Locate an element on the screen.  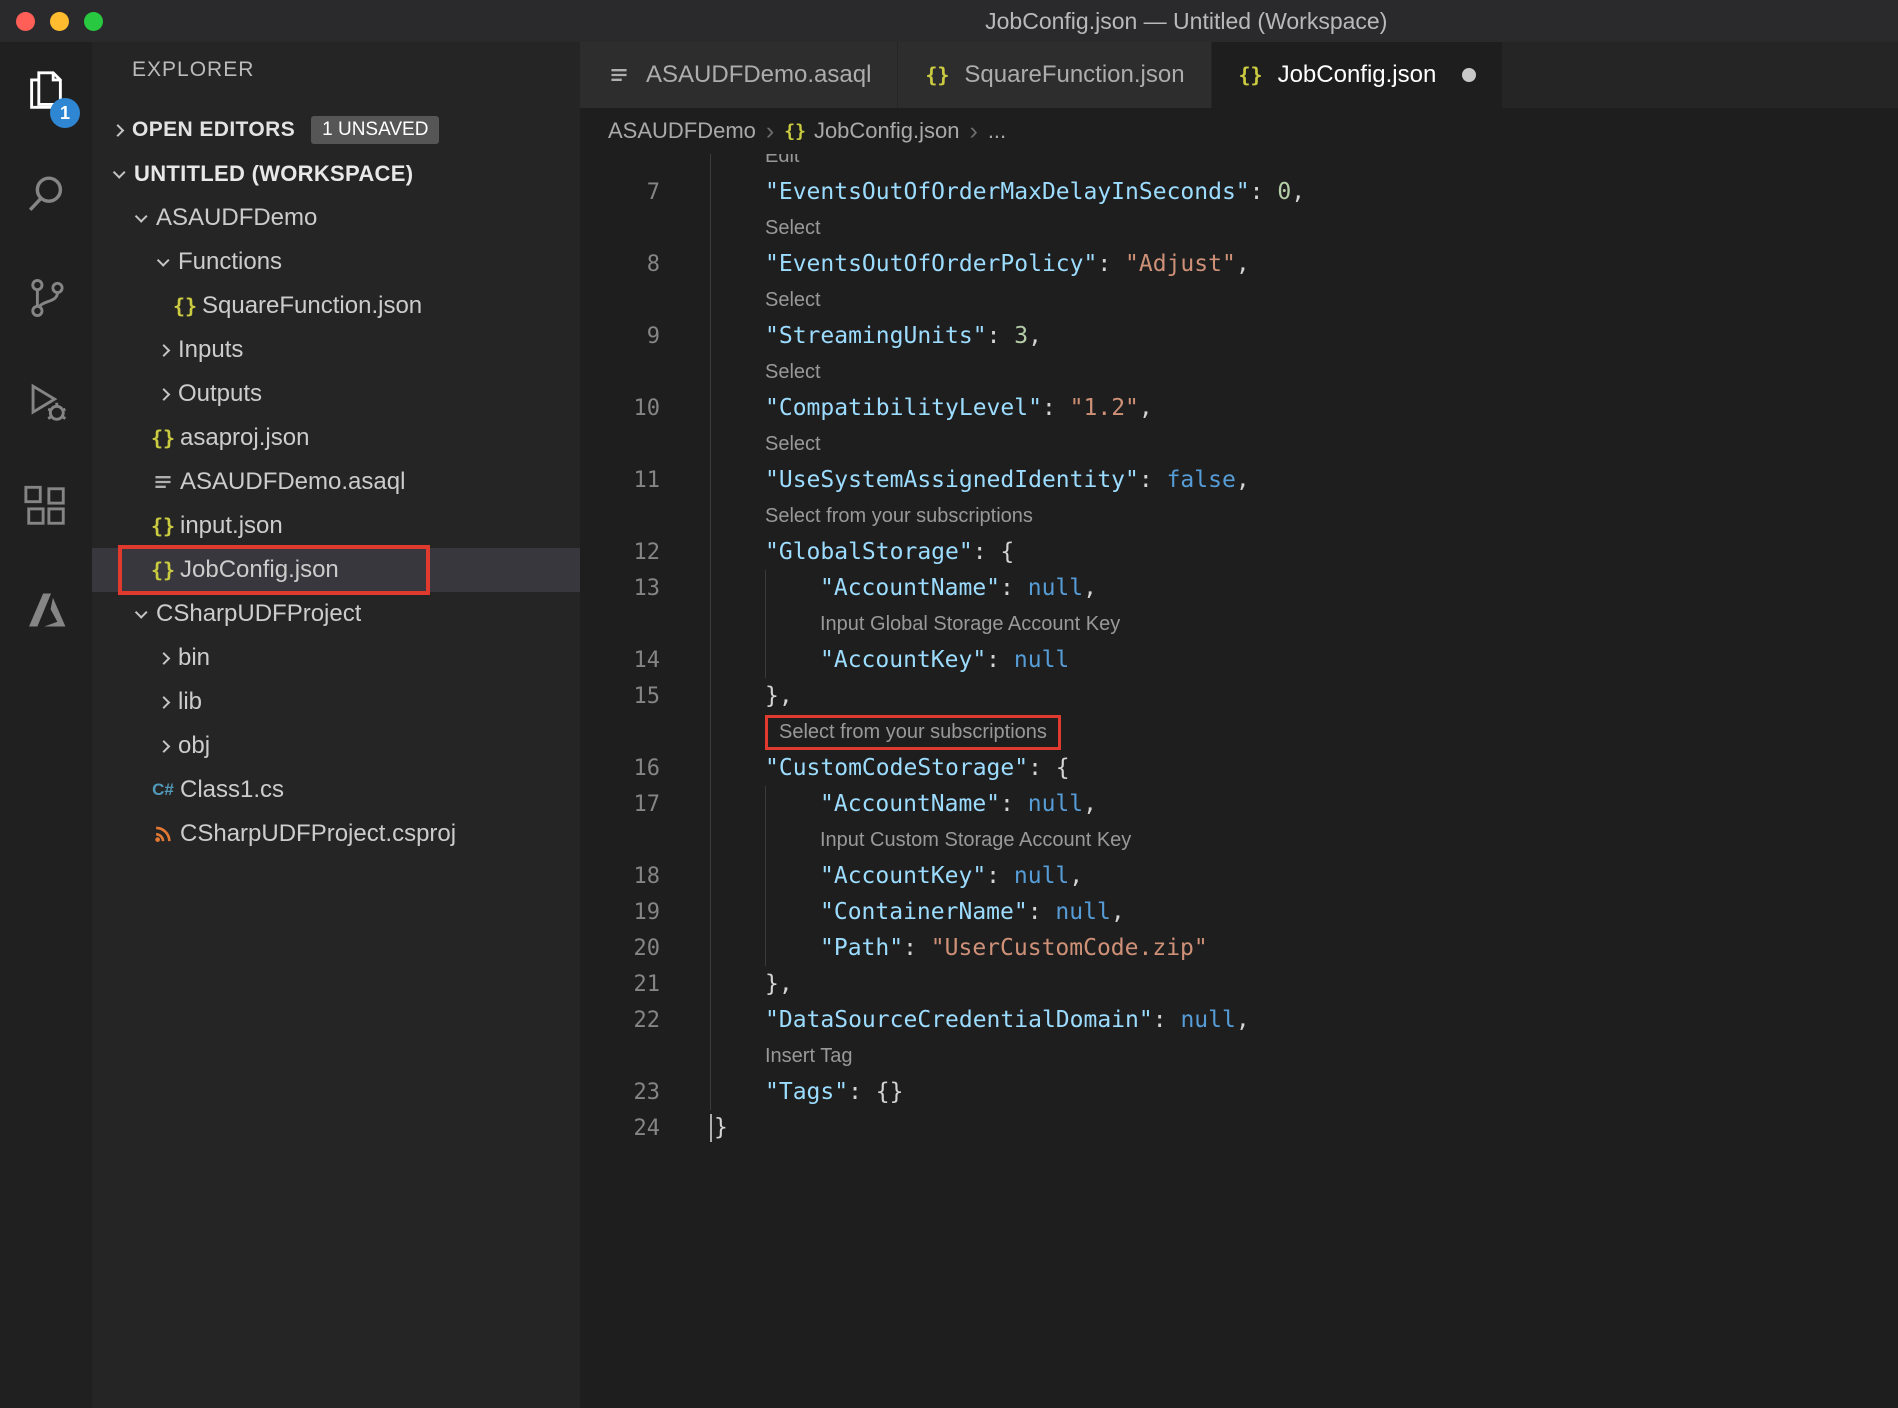
tree-item-functions: Functions is located at coordinates (336, 262).